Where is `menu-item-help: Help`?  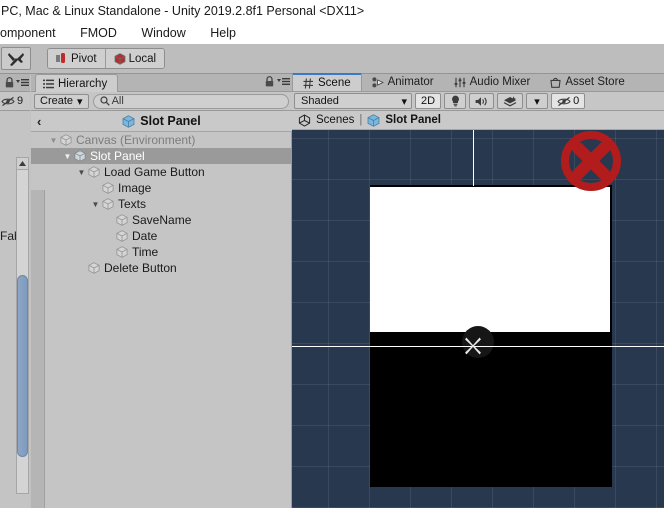 menu-item-help: Help is located at coordinates (223, 33).